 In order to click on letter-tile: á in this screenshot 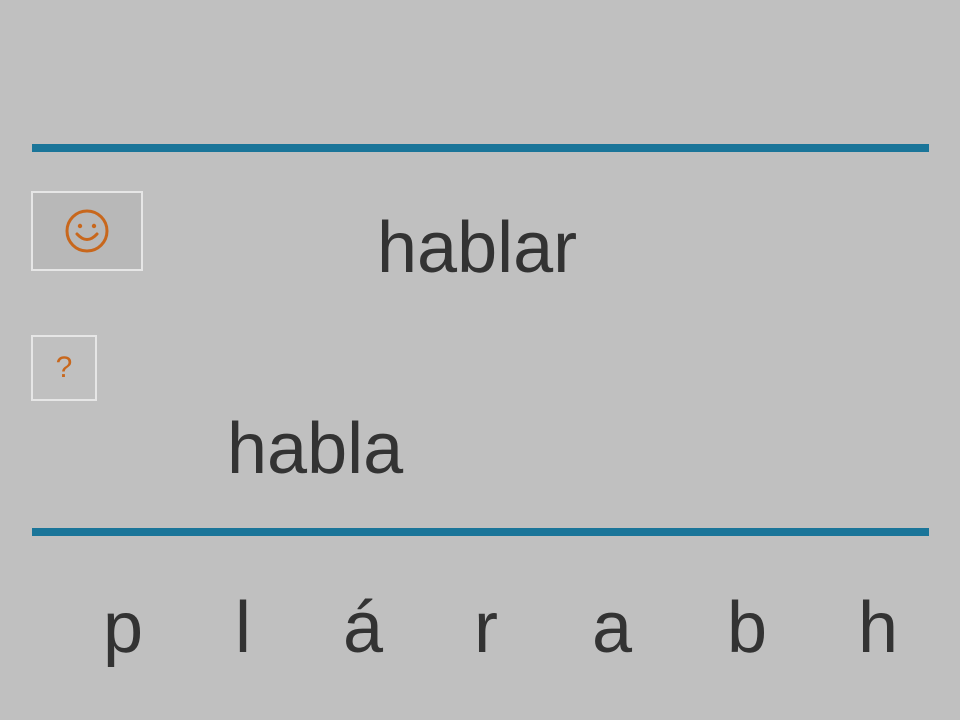, I will do `click(363, 628)`.